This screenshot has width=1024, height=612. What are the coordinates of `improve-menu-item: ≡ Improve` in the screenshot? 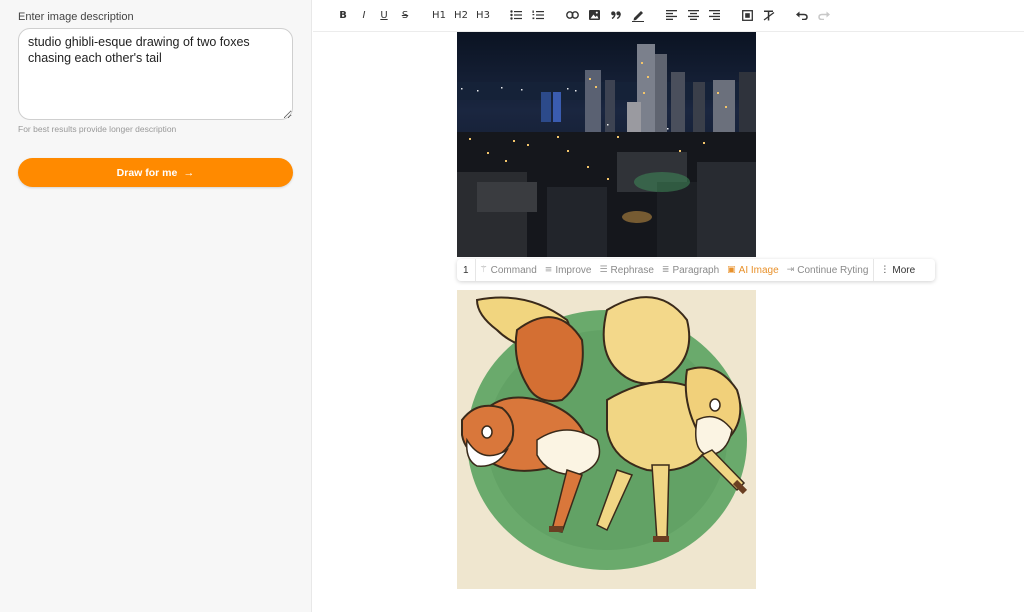 It's located at (568, 270).